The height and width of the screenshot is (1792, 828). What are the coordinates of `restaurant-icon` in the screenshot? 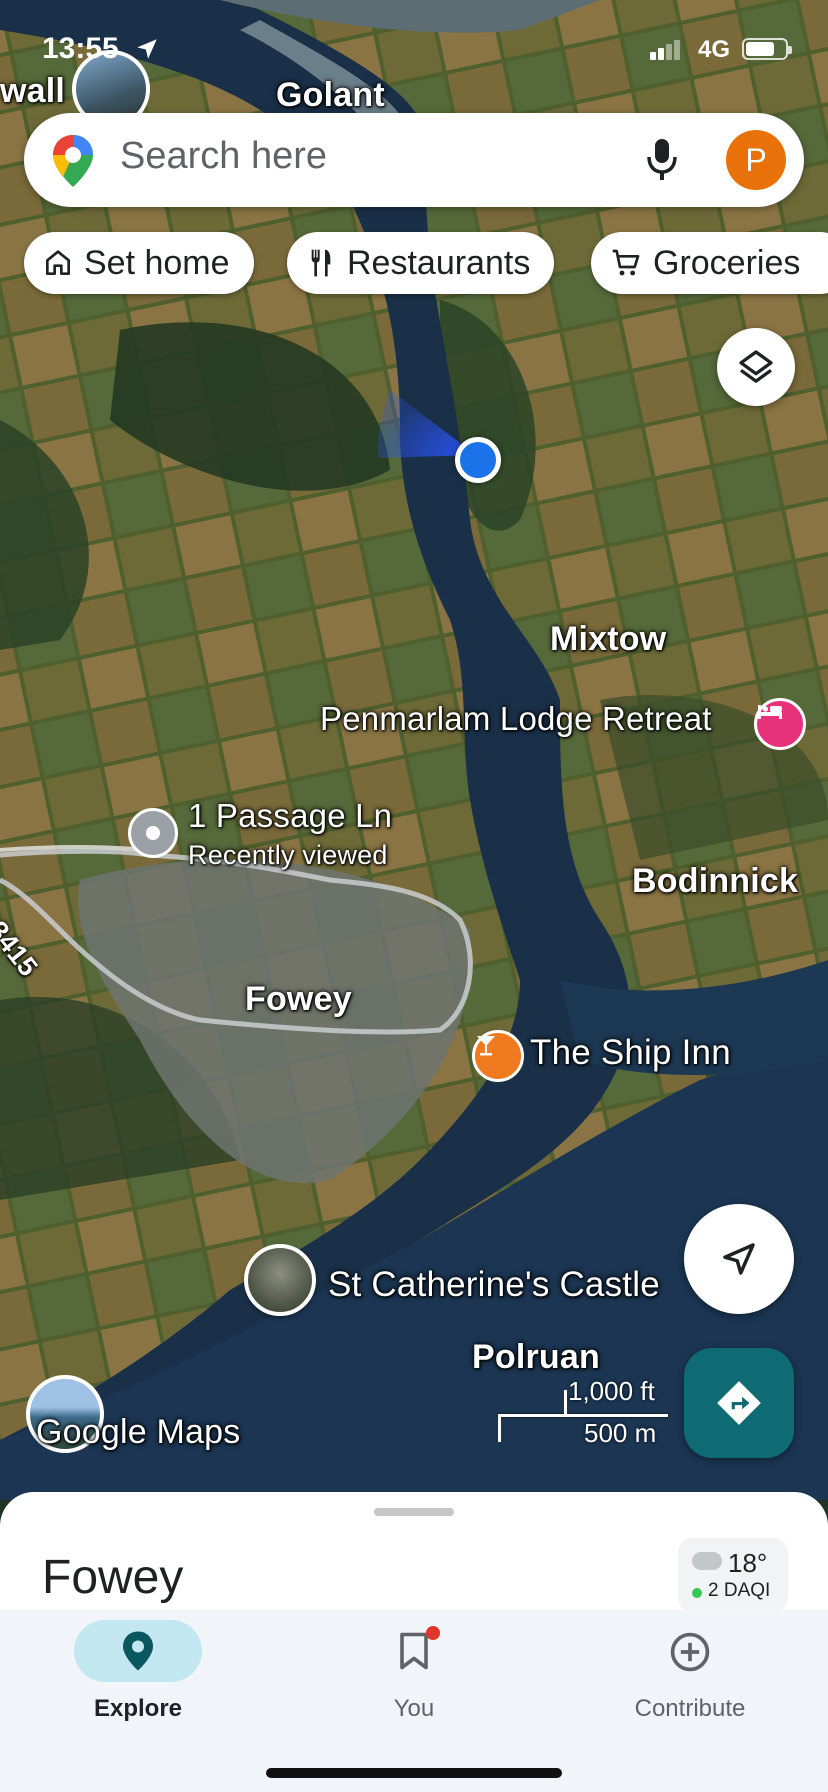 It's located at (321, 263).